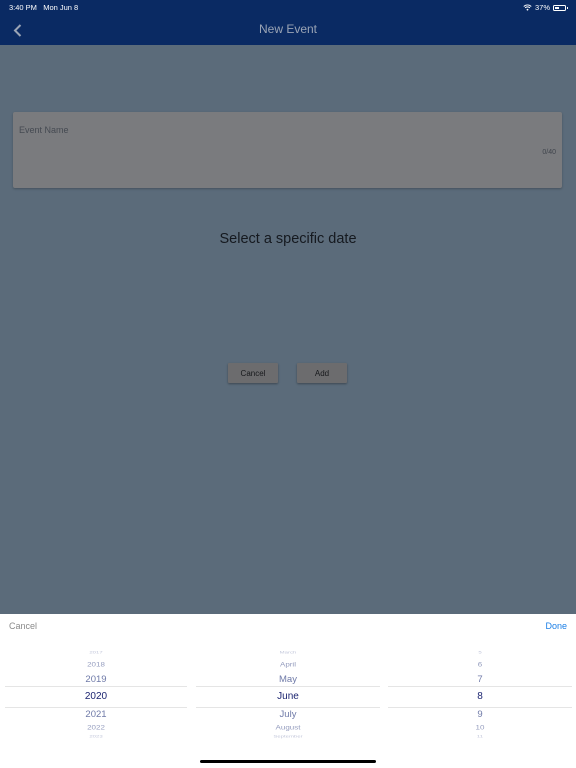  I want to click on selected-month: June, so click(288, 696).